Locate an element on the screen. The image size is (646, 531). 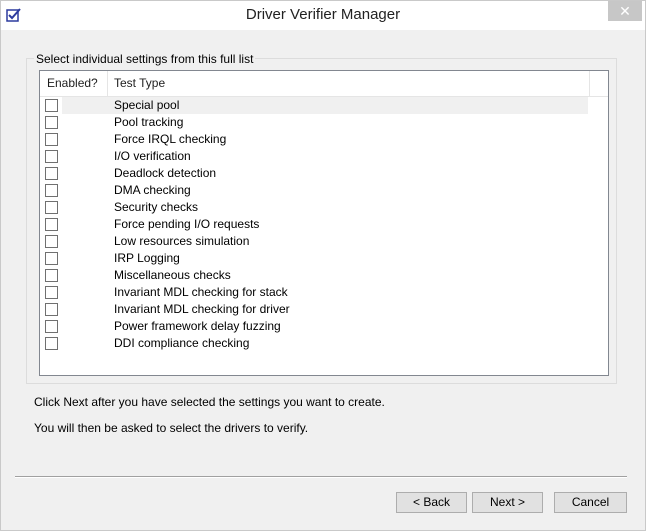
list-item: IRP Logging is located at coordinates (314, 258).